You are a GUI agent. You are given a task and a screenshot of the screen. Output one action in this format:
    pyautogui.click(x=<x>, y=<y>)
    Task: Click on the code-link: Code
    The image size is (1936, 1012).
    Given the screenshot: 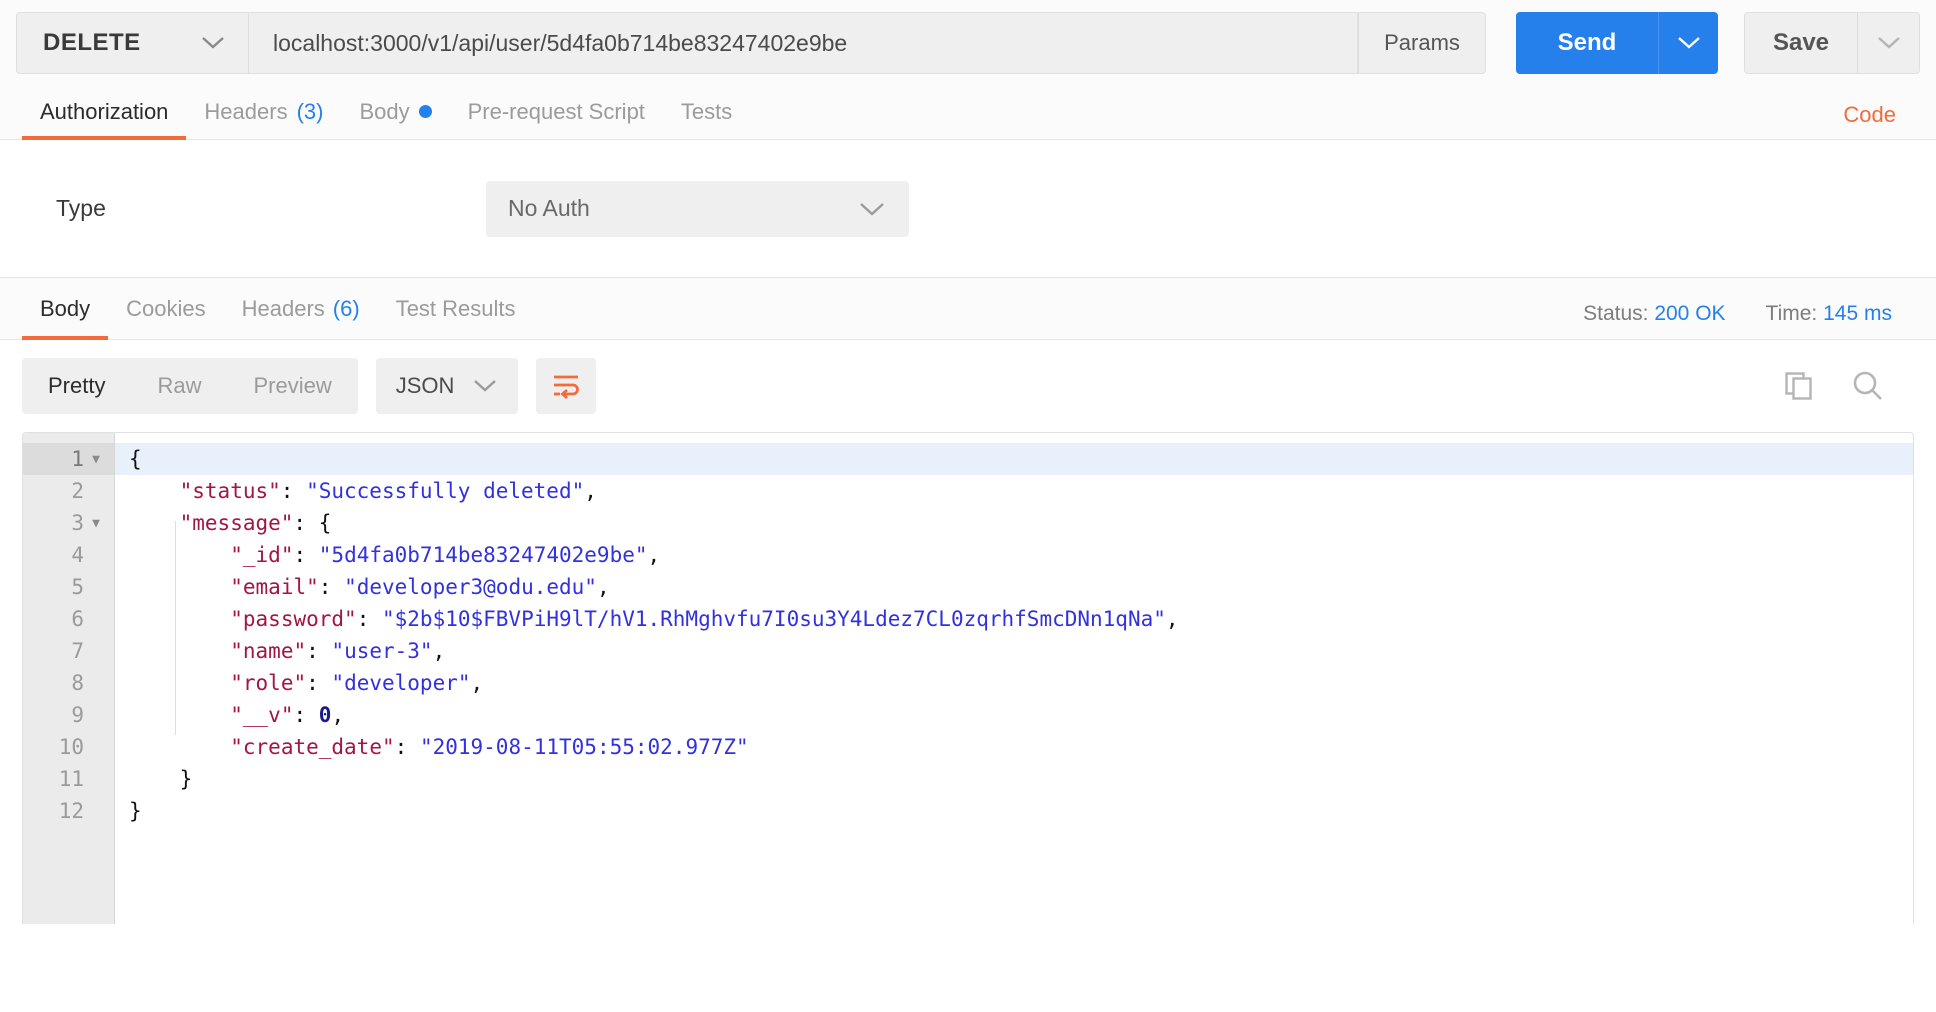 What is the action you would take?
    pyautogui.click(x=1878, y=115)
    